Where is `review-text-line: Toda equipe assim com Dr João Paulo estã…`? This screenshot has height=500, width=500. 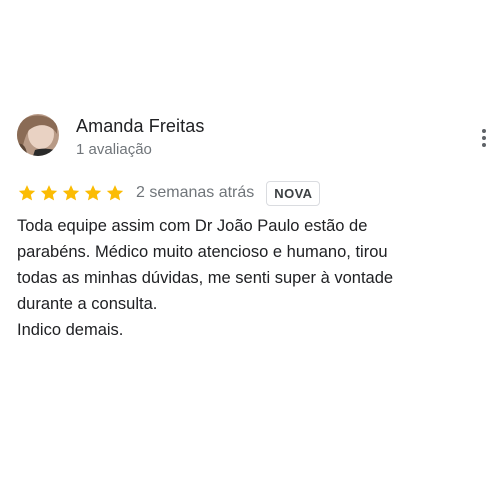
review-text-line: Toda equipe assim com Dr João Paulo estã… is located at coordinates (192, 226).